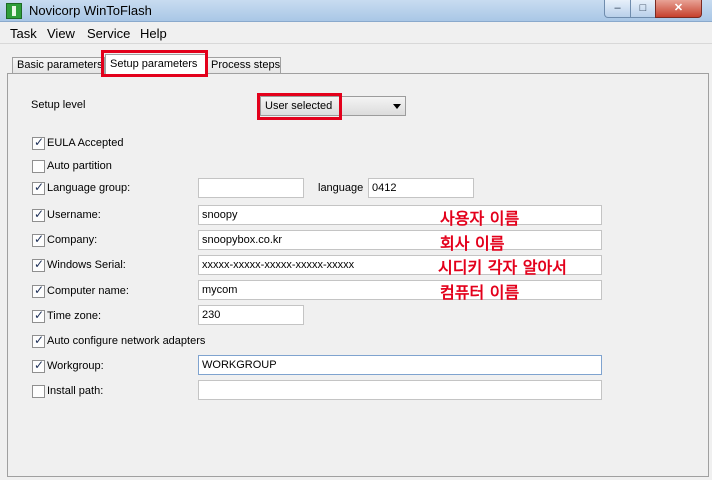 The image size is (712, 480). Describe the element at coordinates (299, 106) in the screenshot. I see `setup-level-value: User selected` at that location.